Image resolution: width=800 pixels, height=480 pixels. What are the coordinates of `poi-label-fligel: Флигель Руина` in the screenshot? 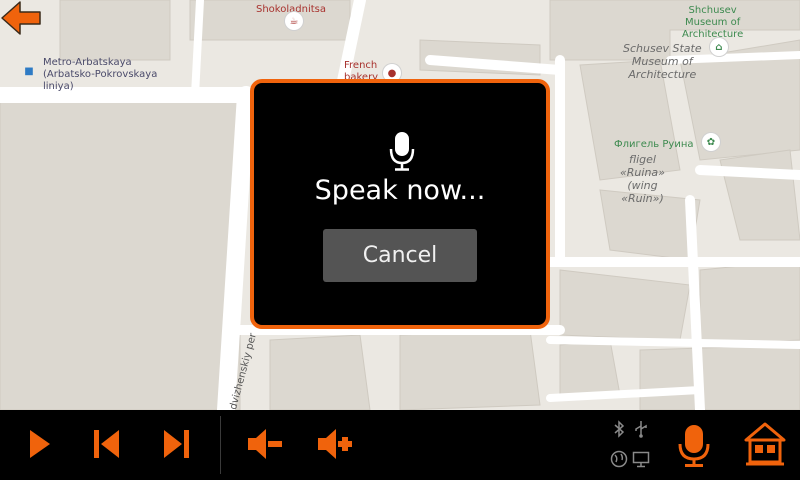 It's located at (654, 144).